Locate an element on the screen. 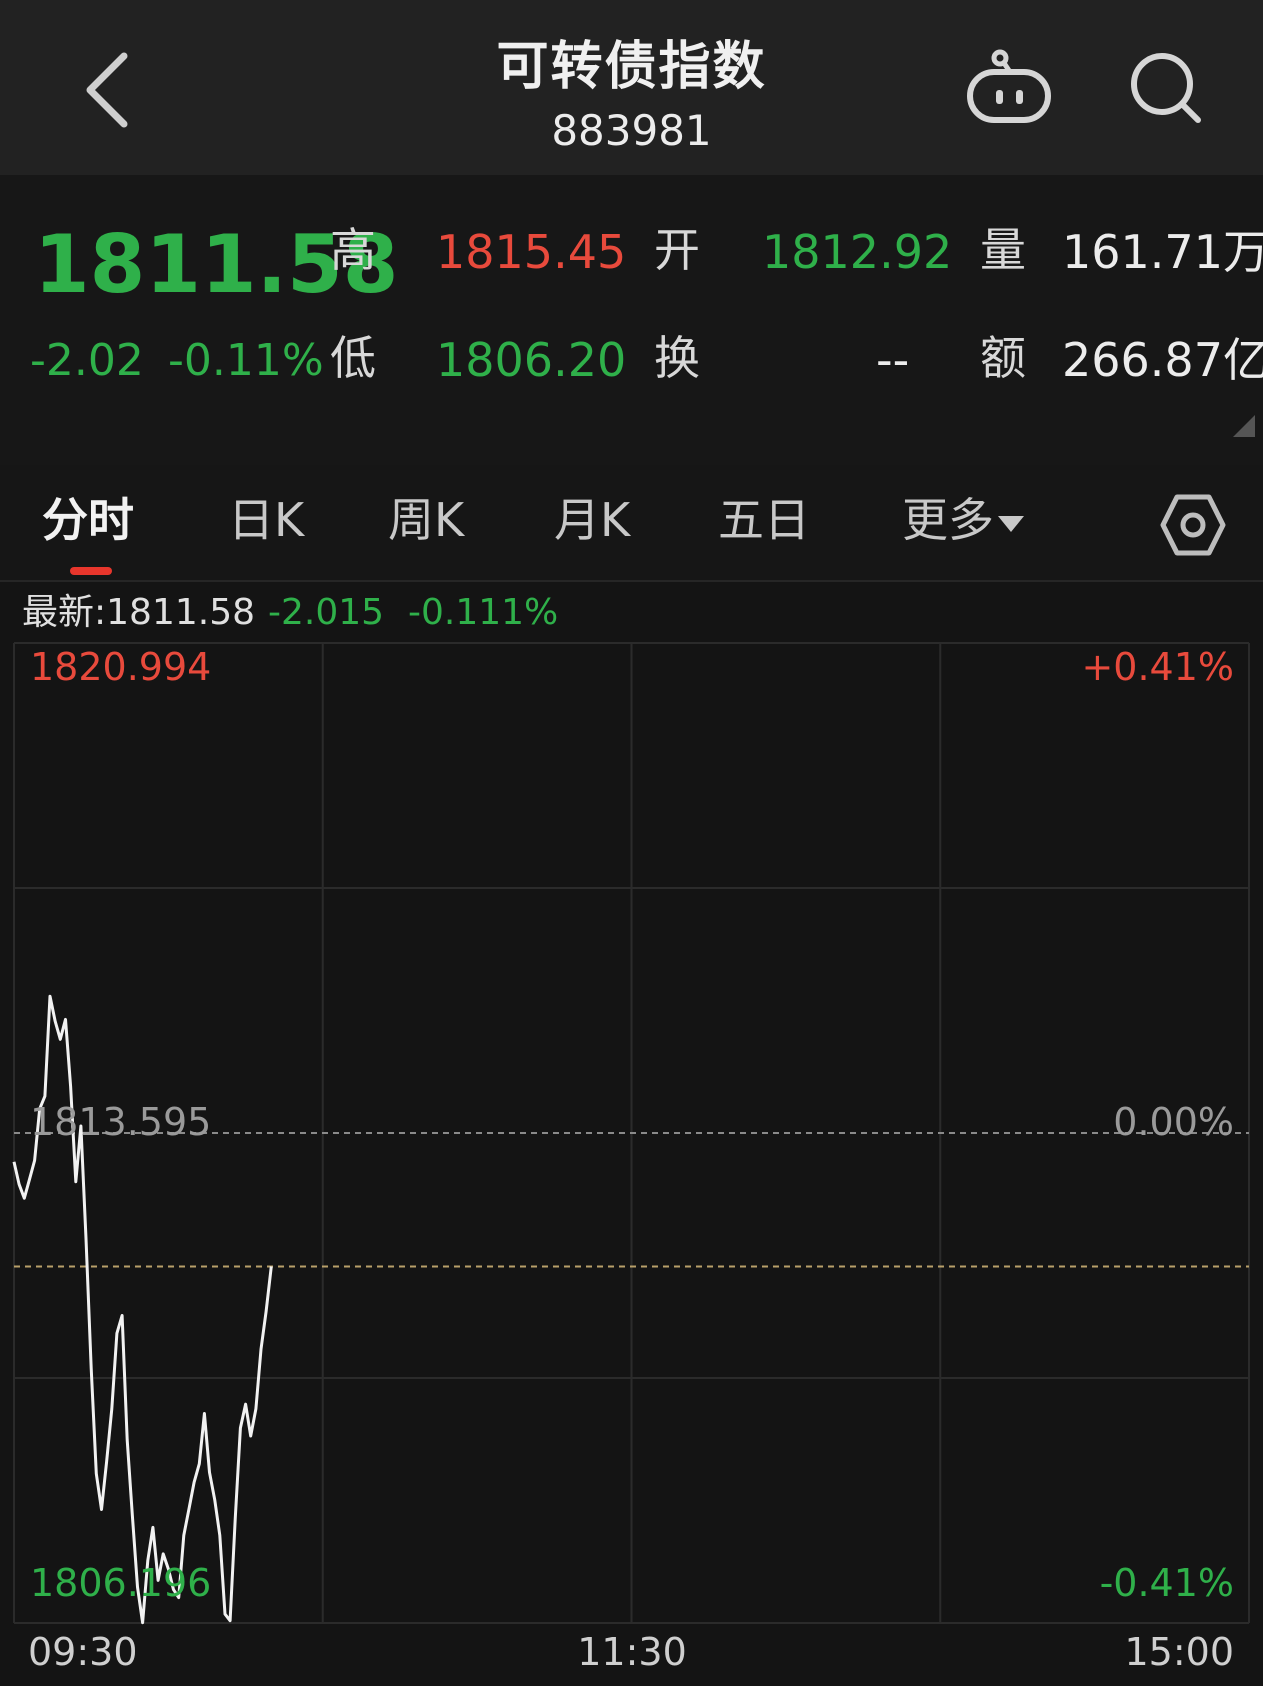 Image resolution: width=1263 pixels, height=1686 pixels. active-tab-indicator is located at coordinates (91, 571).